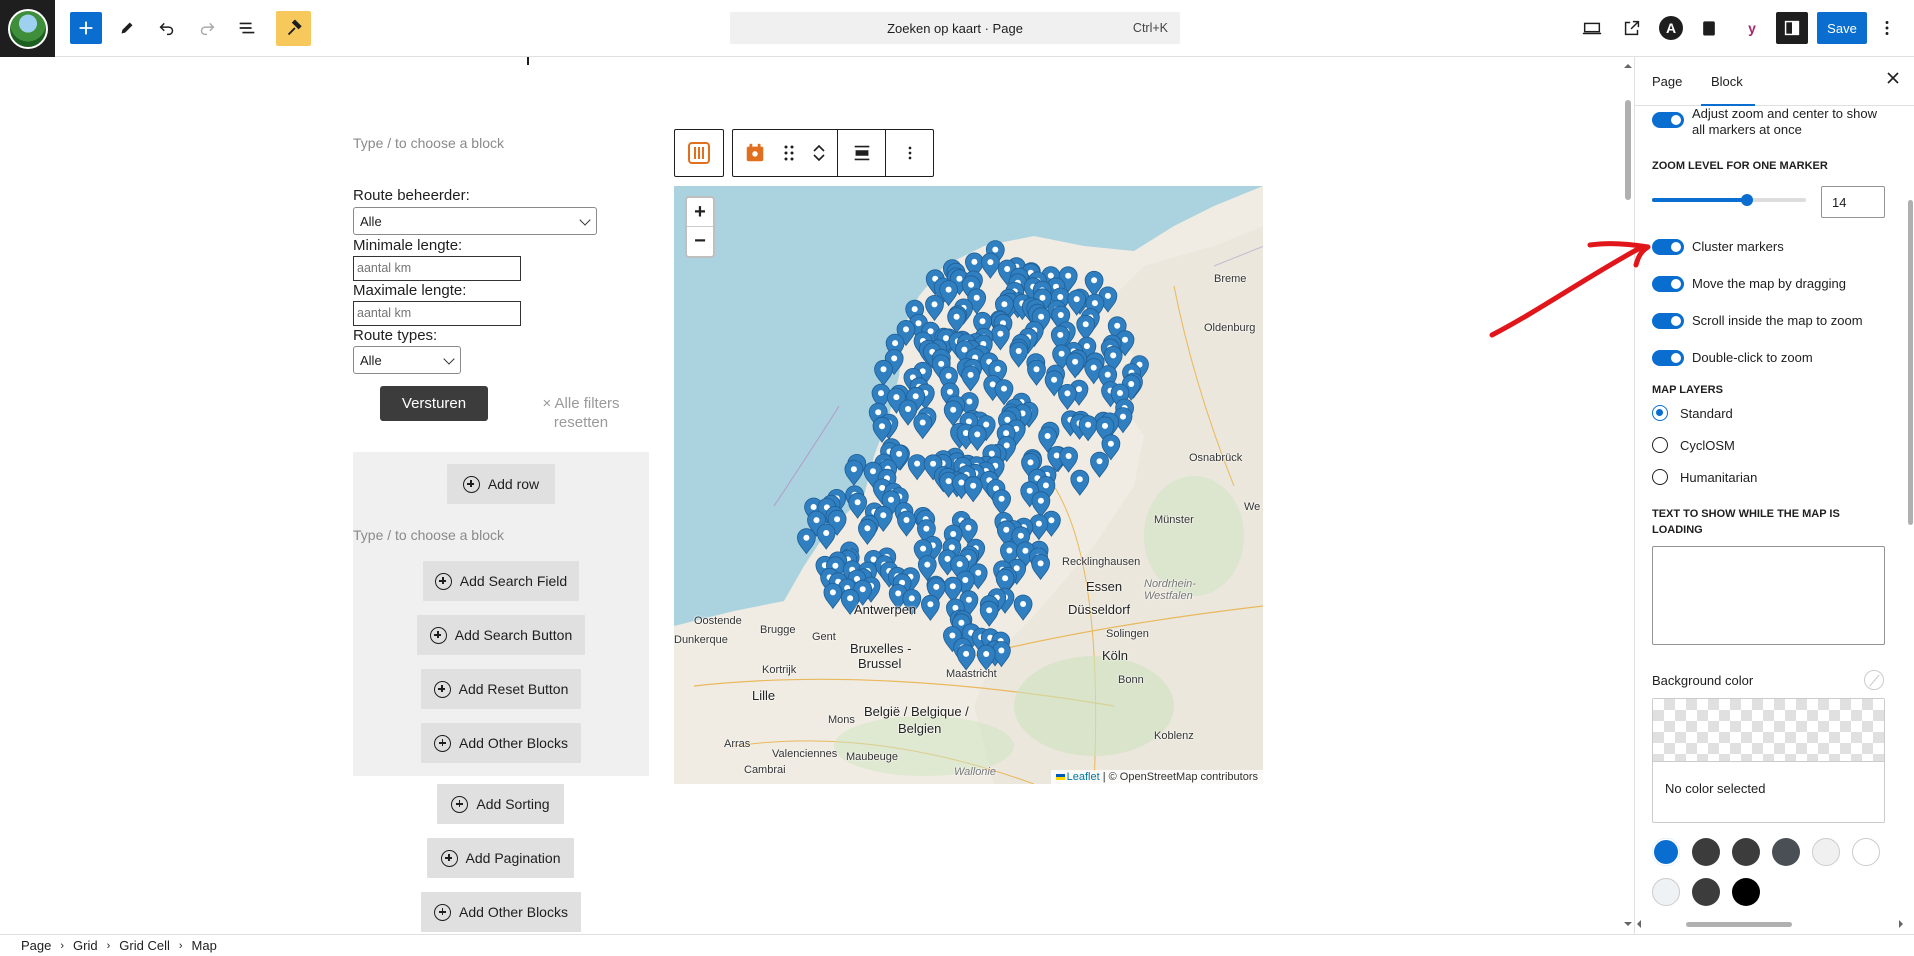 This screenshot has height=956, width=1914. I want to click on canvas-scrollbar, so click(1628, 495).